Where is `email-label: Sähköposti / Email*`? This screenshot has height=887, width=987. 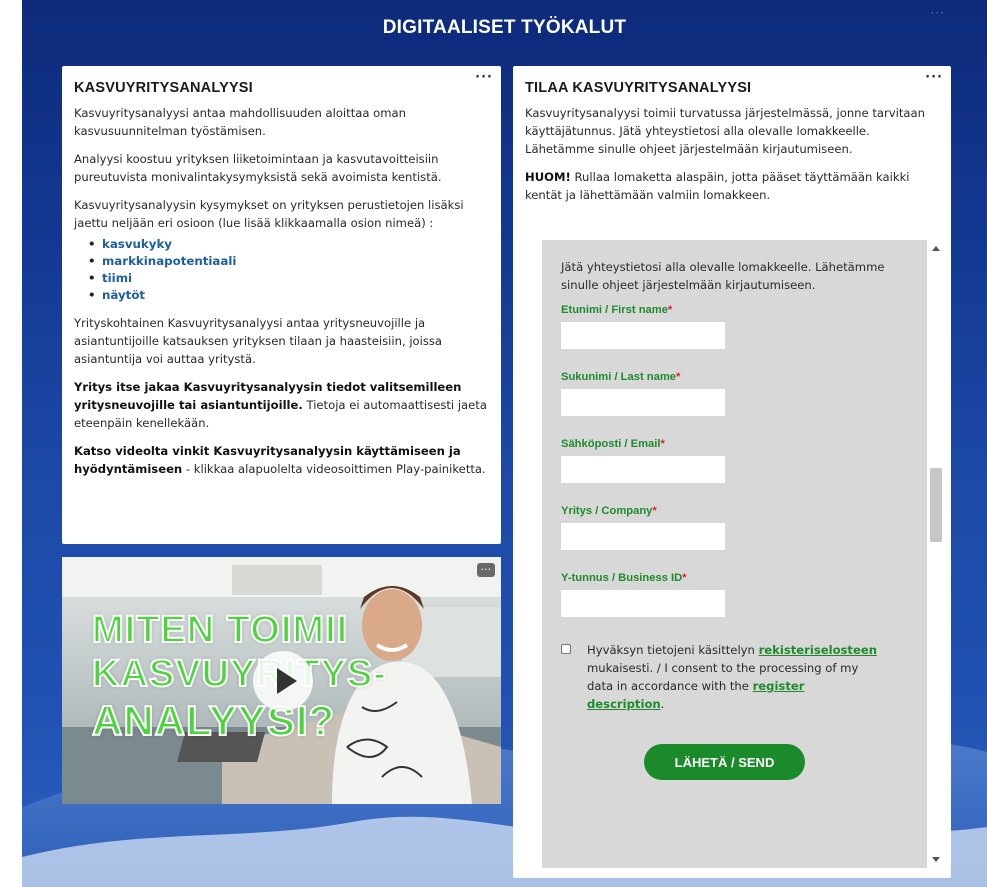
email-label: Sähköposti / Email* is located at coordinates (735, 444).